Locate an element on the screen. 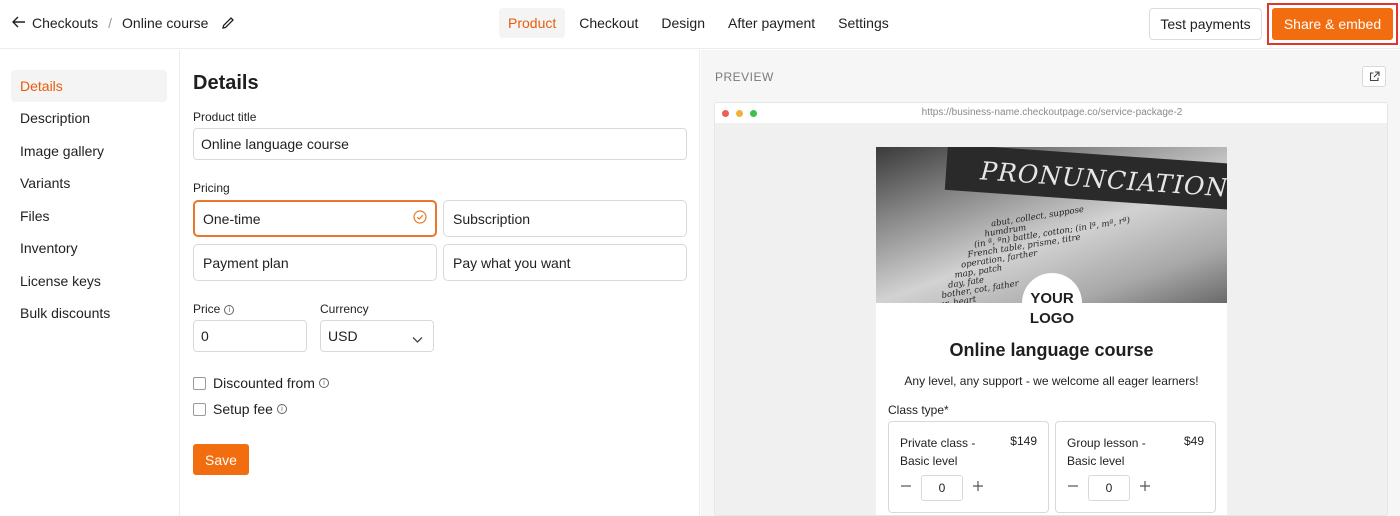 The width and height of the screenshot is (1400, 516). setup-fee-row: Setup fee i is located at coordinates (240, 409).